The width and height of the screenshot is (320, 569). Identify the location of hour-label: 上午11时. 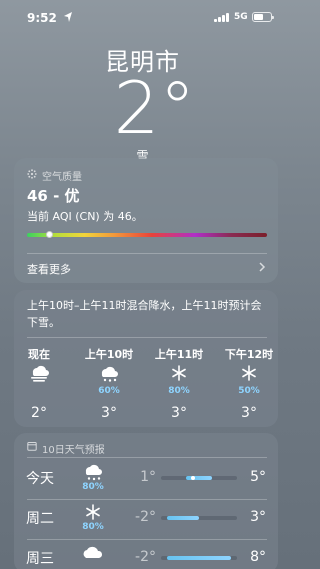
(179, 354).